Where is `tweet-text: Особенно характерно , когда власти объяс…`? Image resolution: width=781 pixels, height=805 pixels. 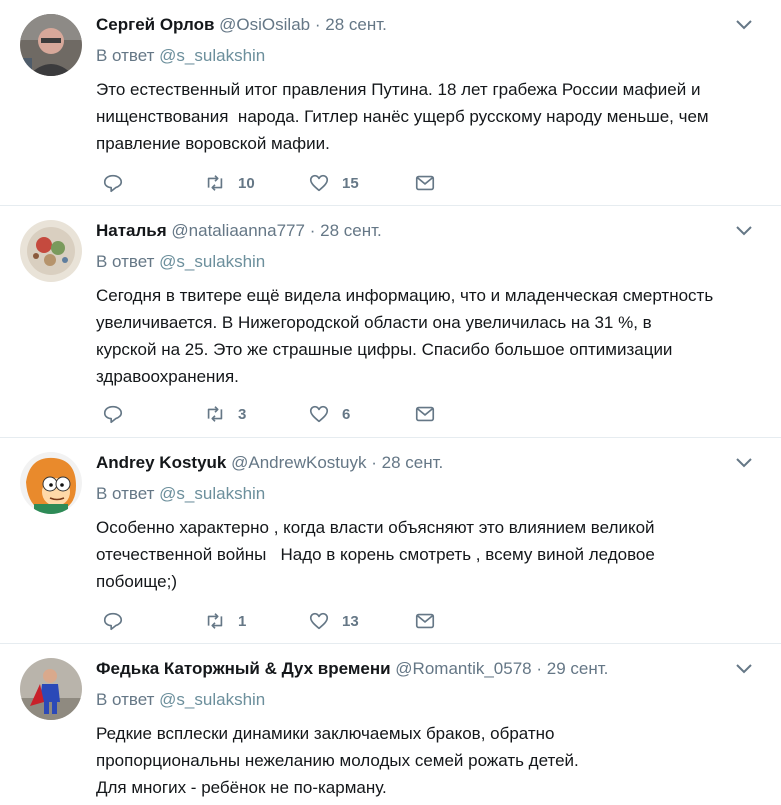
tweet-text: Особенно характерно , когда власти объяс… is located at coordinates (375, 554).